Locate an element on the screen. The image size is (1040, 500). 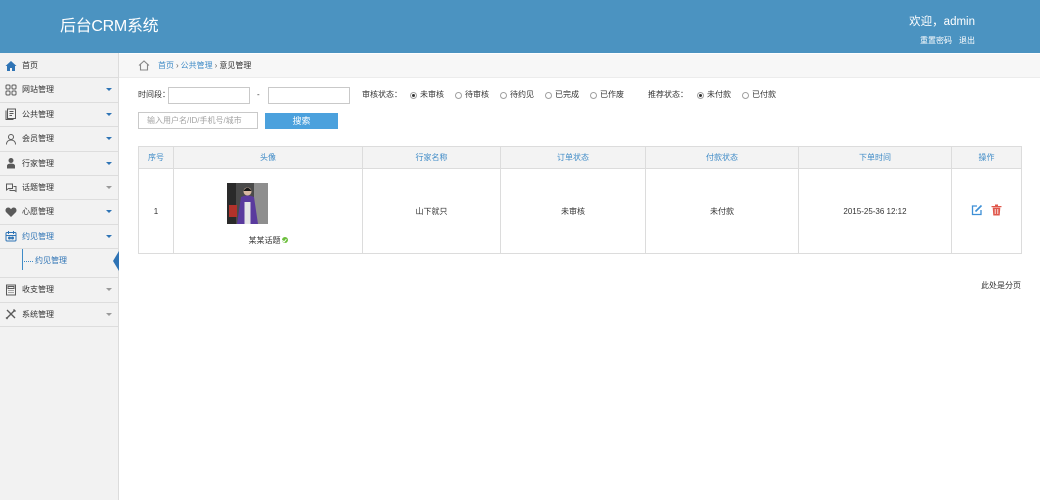
audit-option: 已完成 is located at coordinates (567, 95).